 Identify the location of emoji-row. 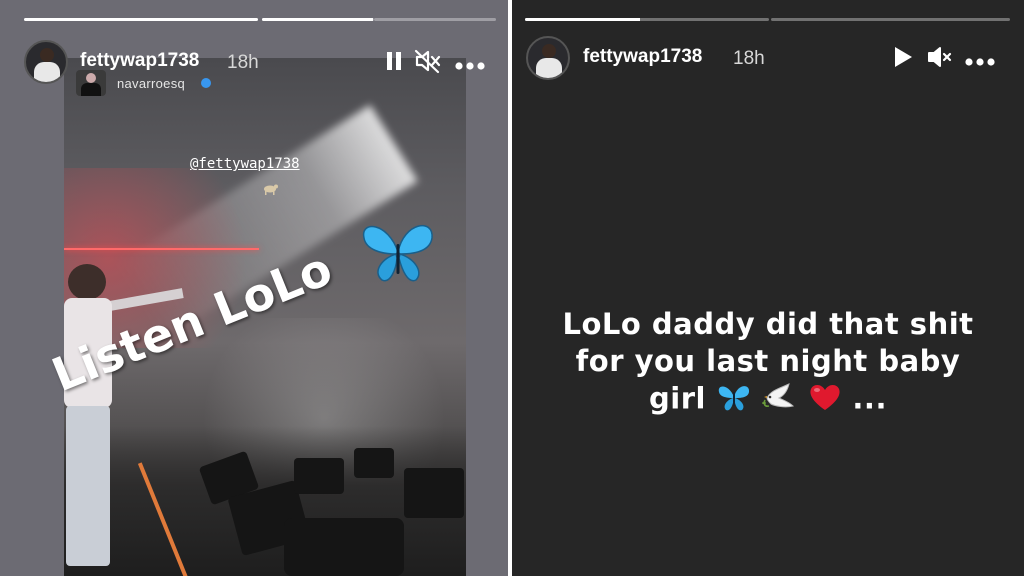
(779, 400).